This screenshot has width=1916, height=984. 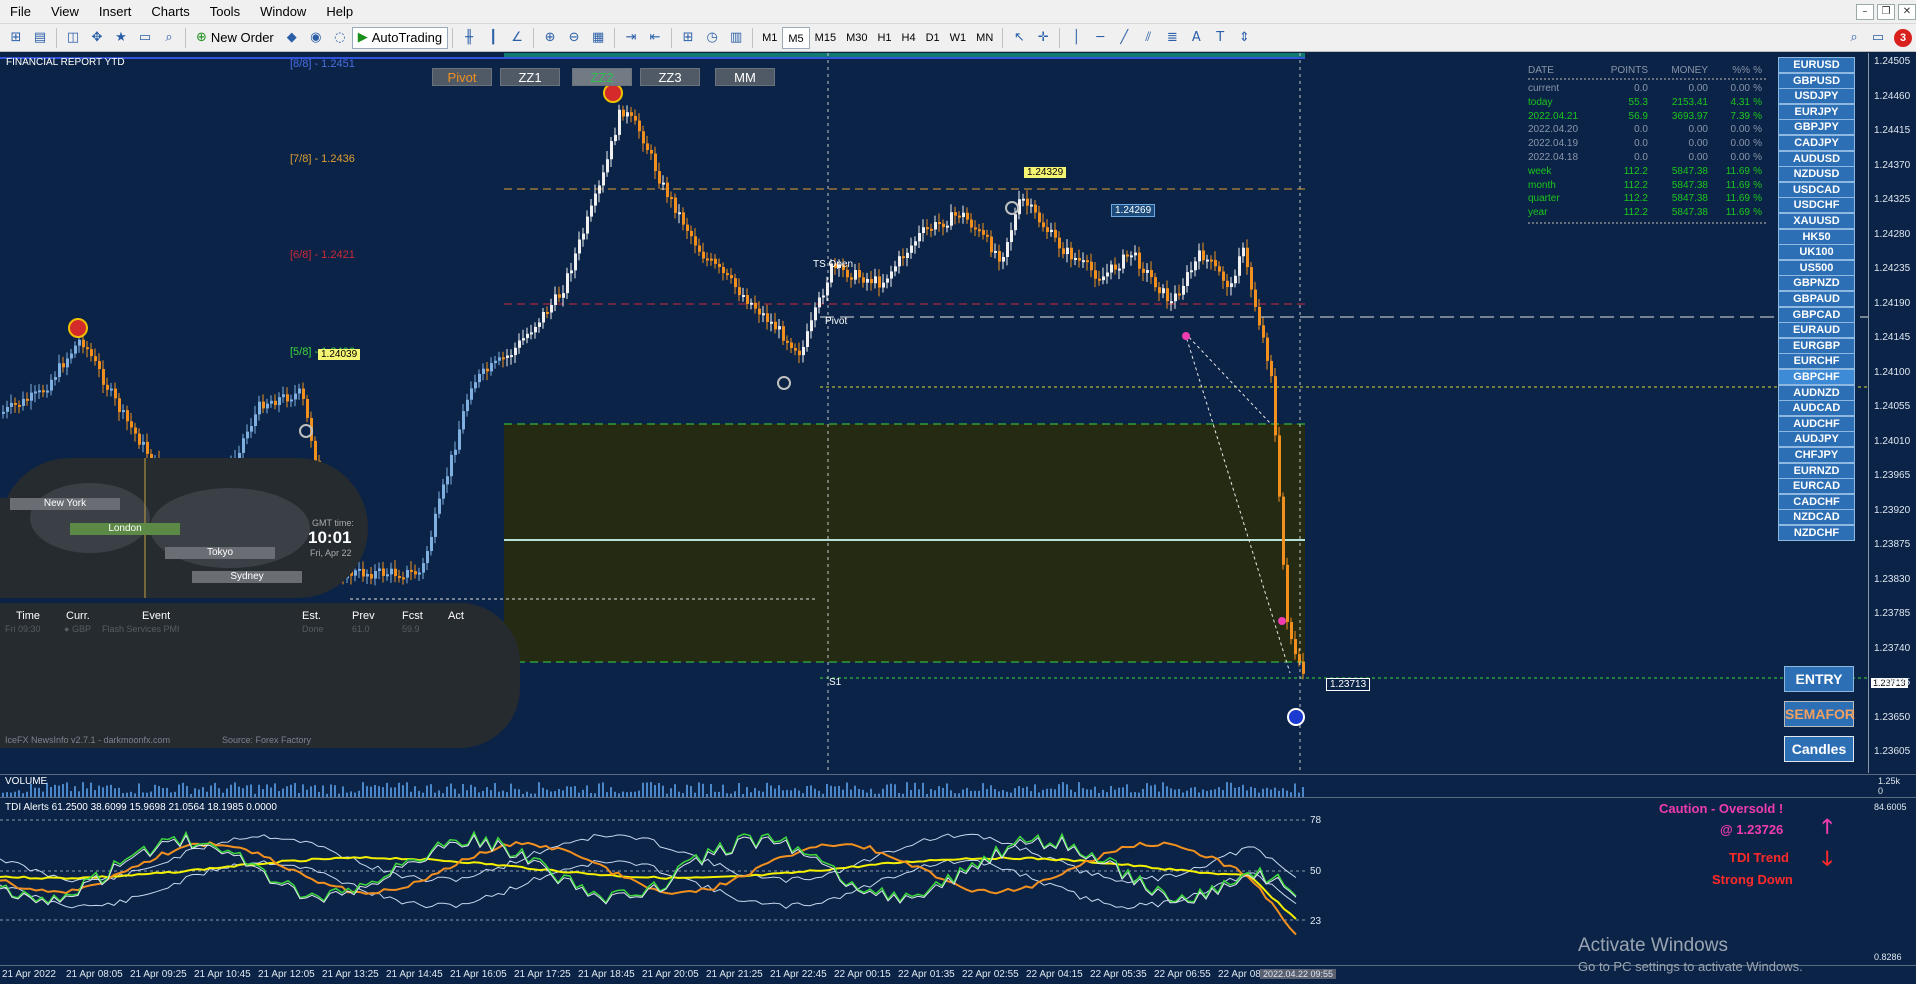 I want to click on symbol-button-usdchf: USDCHF, so click(x=1816, y=205).